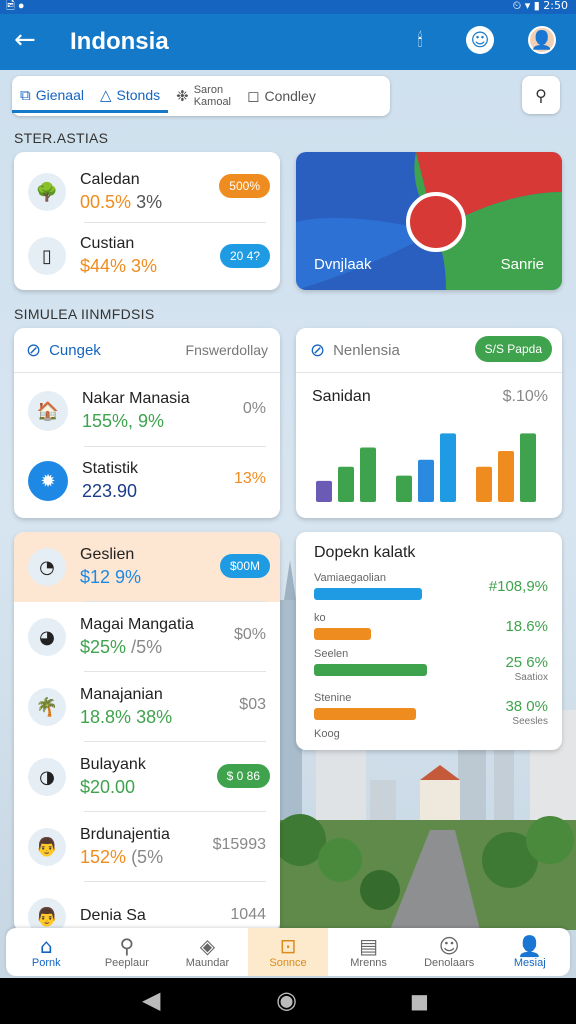 Image resolution: width=576 pixels, height=1024 pixels. What do you see at coordinates (123, 421) in the screenshot?
I see `item-value: 155%, 9%` at bounding box center [123, 421].